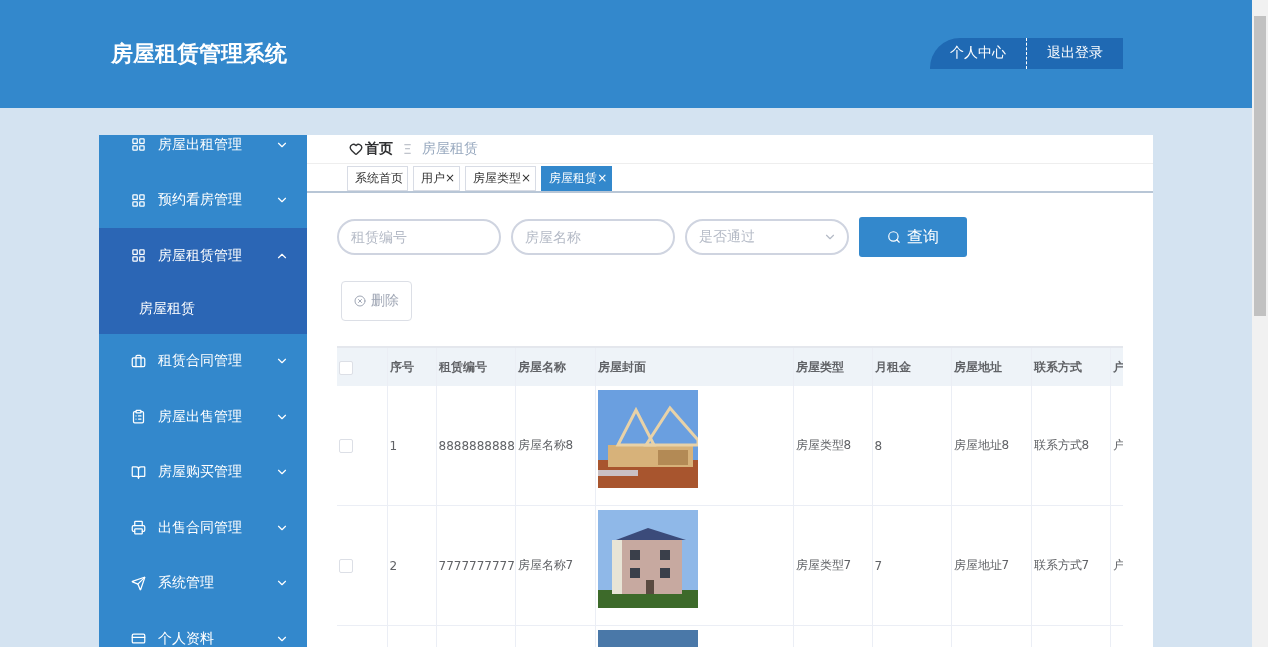  What do you see at coordinates (437, 179) in the screenshot?
I see `page-tab: 用户×` at bounding box center [437, 179].